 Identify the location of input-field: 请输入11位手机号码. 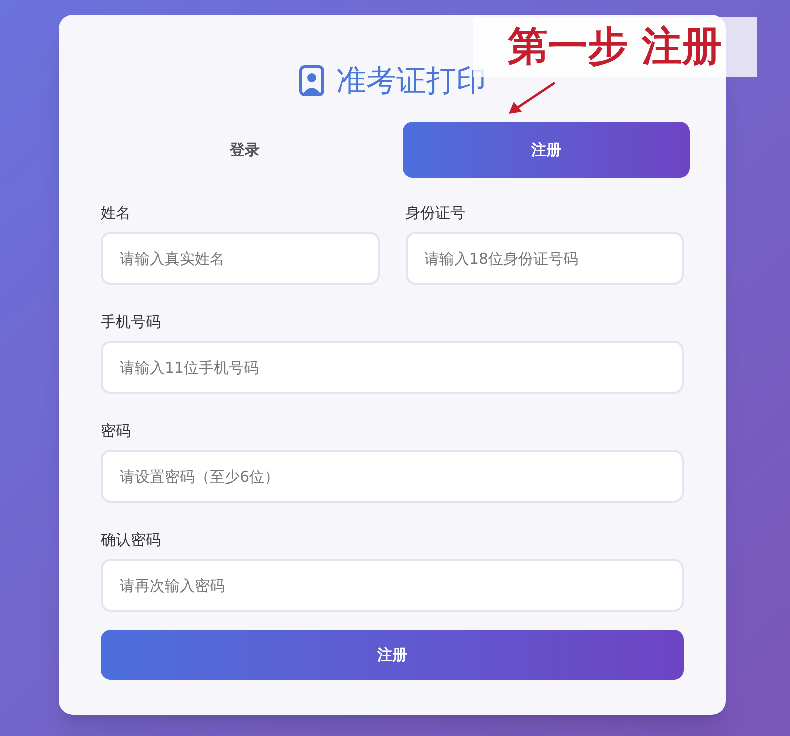
(392, 367).